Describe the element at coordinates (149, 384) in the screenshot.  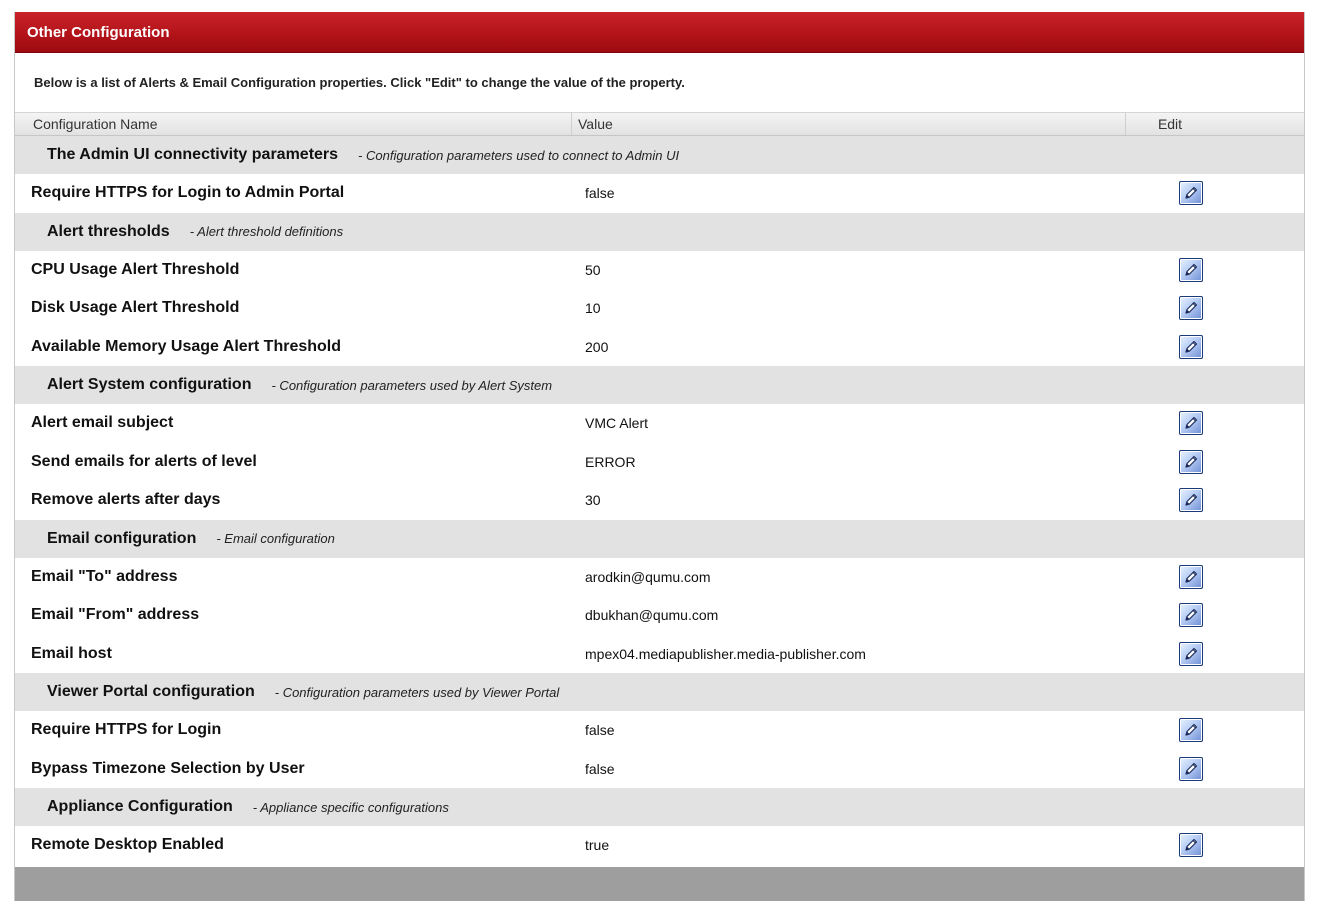
I see `group-name: Alert System configuration` at that location.